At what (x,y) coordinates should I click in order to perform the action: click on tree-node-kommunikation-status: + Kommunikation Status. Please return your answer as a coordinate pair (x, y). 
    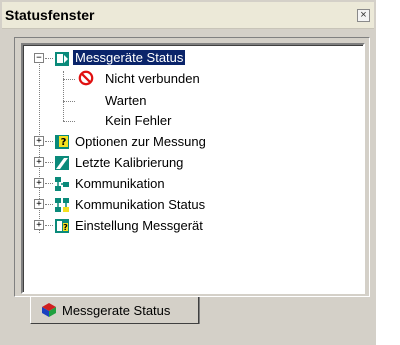
    Looking at the image, I should click on (173, 205).